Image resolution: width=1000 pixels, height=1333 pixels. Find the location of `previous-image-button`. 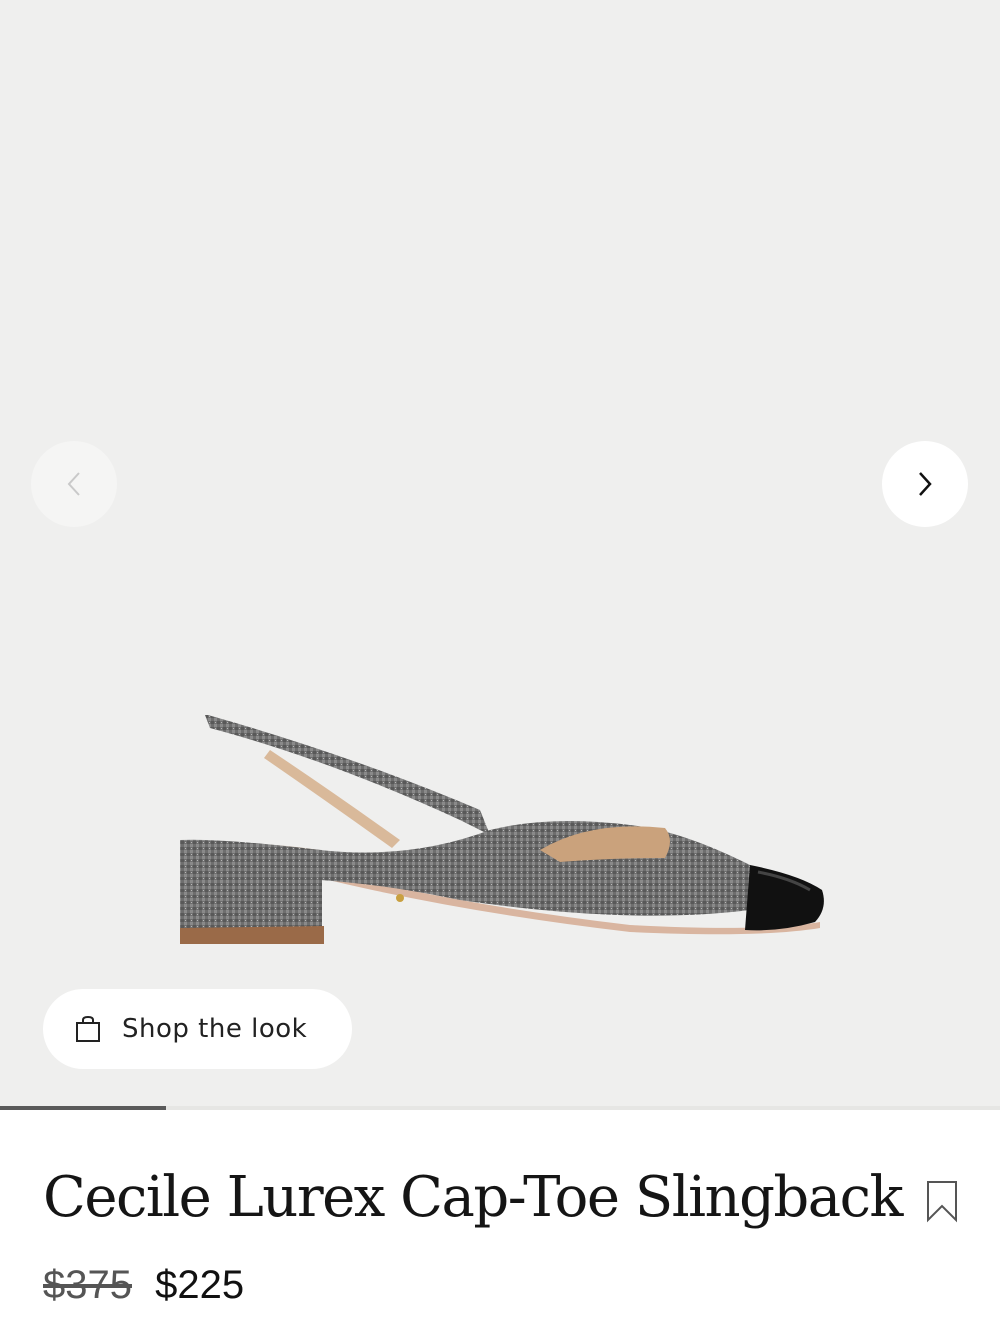

previous-image-button is located at coordinates (74, 484).